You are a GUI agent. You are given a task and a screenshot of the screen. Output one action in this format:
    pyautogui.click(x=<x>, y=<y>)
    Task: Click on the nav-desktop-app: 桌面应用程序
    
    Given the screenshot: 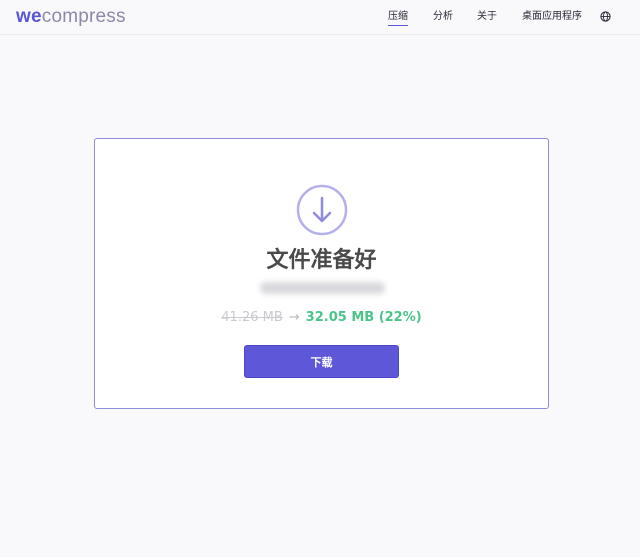 What is the action you would take?
    pyautogui.click(x=552, y=17)
    